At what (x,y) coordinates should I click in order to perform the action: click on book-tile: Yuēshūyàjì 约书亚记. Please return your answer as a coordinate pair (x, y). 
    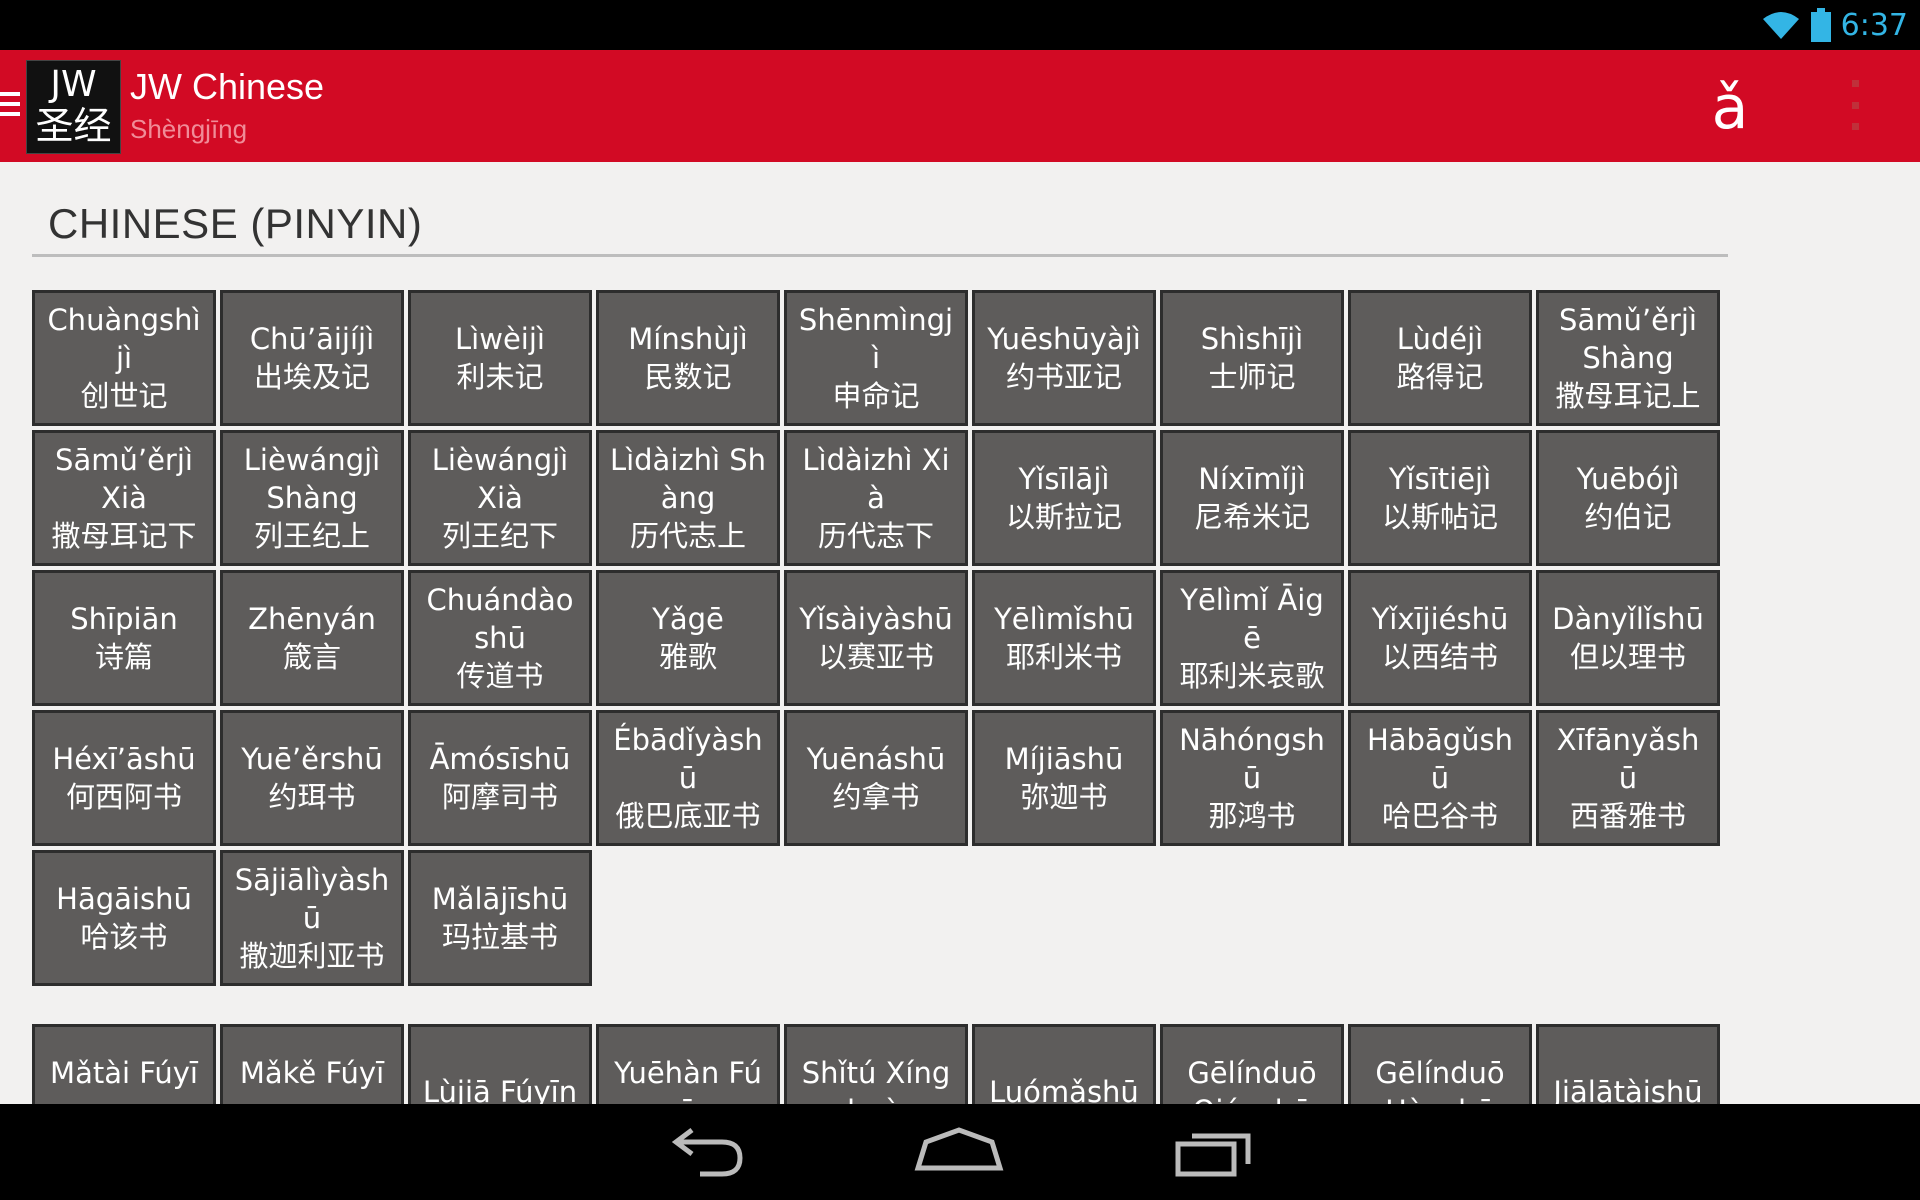
    Looking at the image, I should click on (1064, 358).